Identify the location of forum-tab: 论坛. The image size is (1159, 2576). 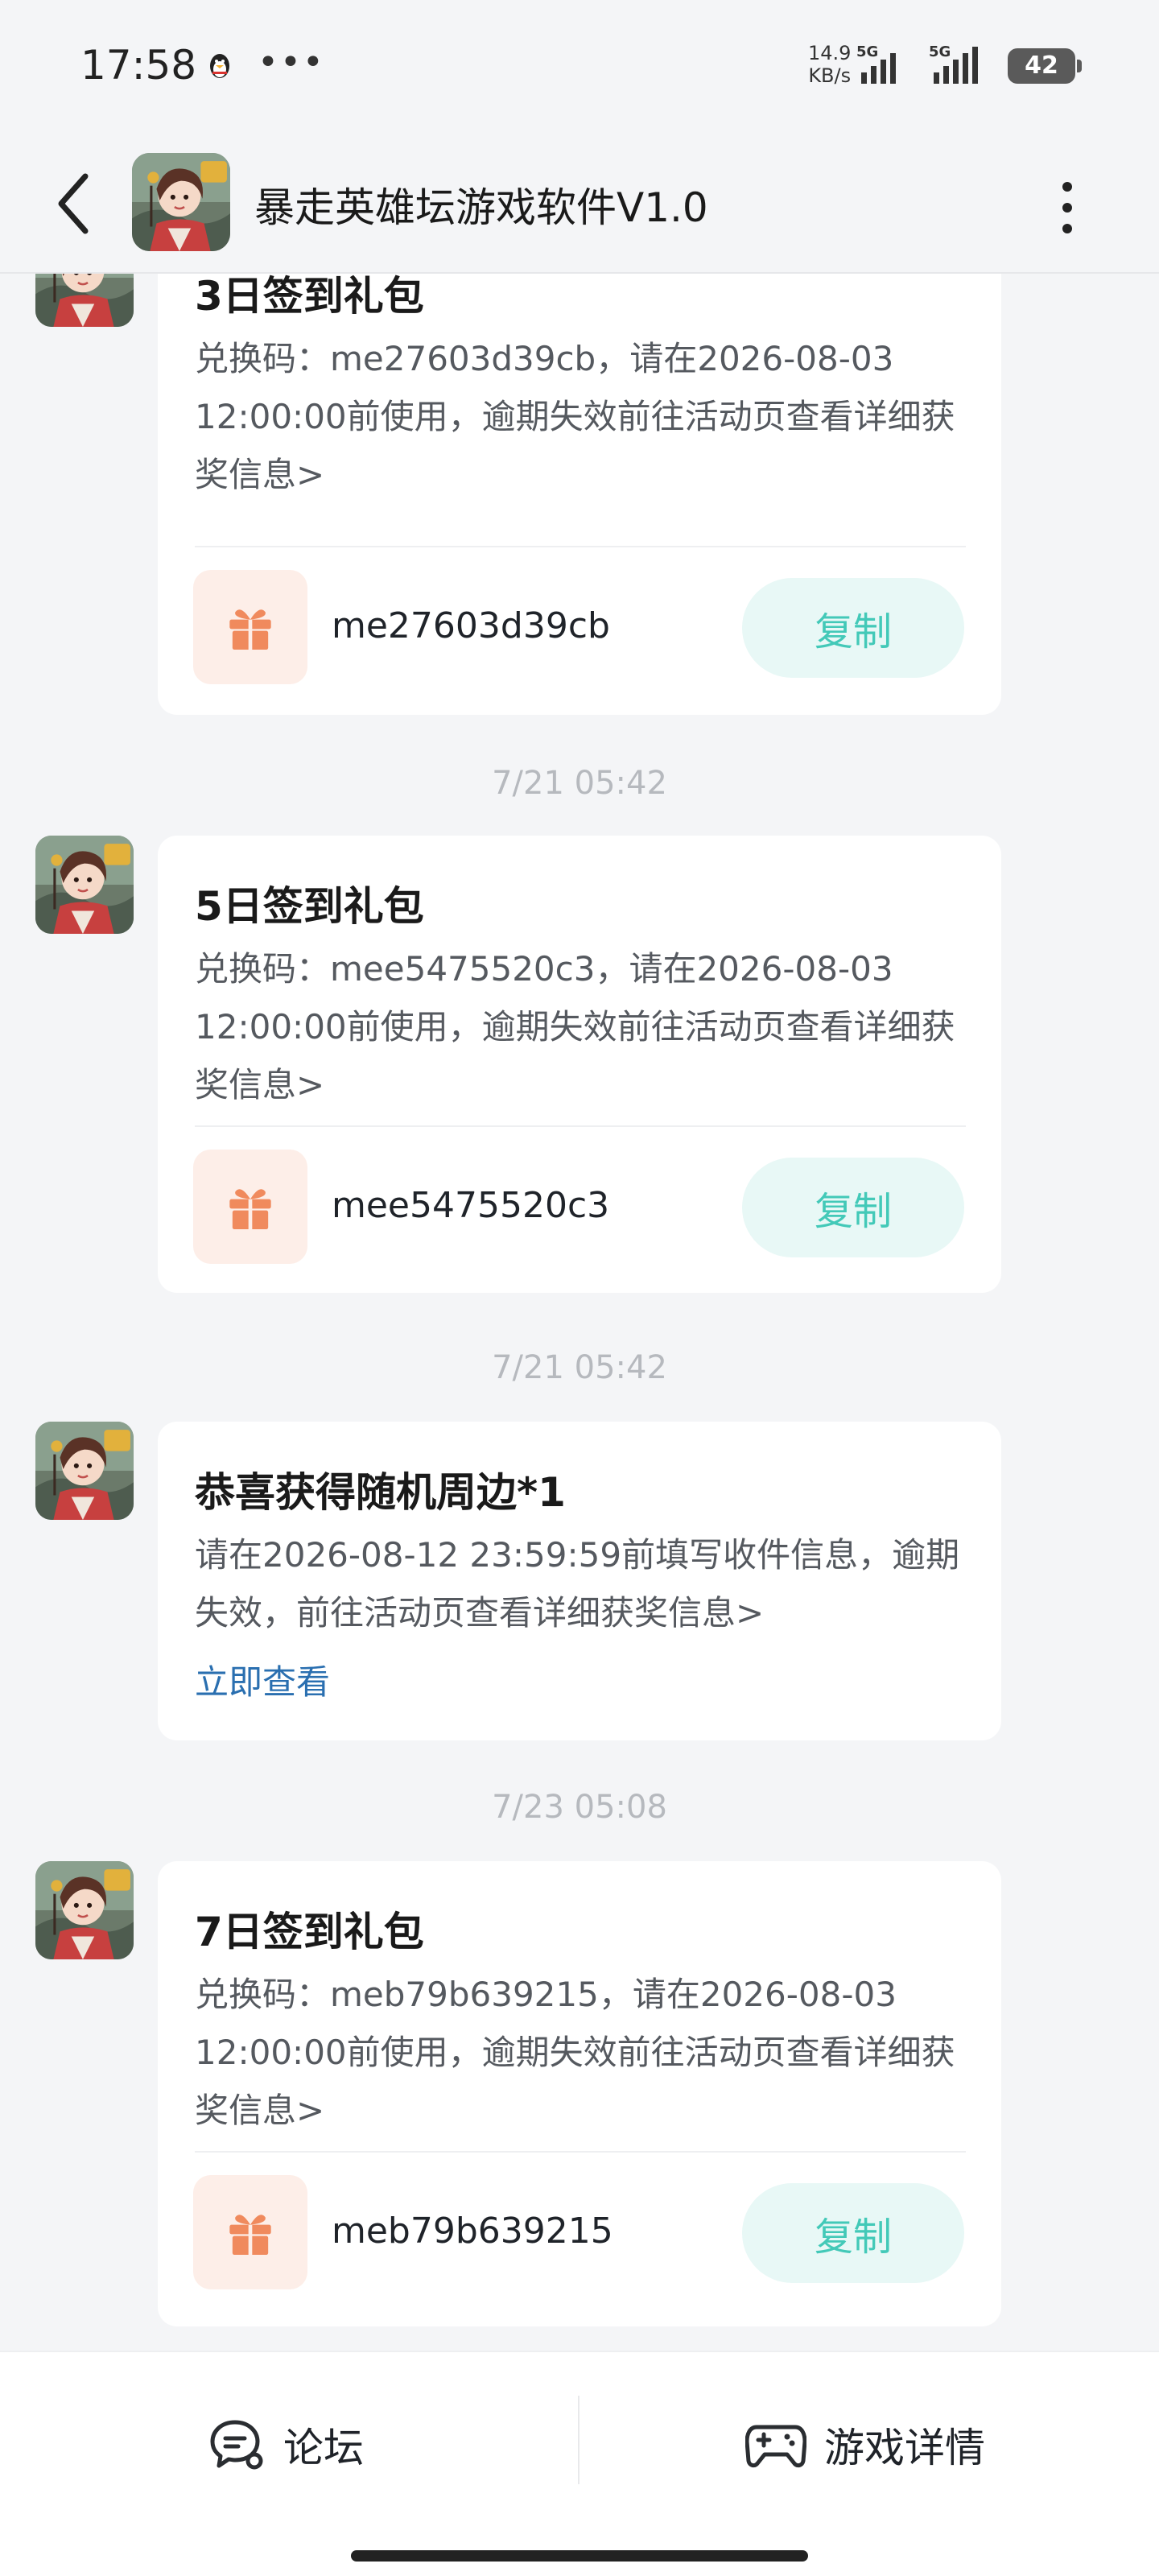
(286, 2444).